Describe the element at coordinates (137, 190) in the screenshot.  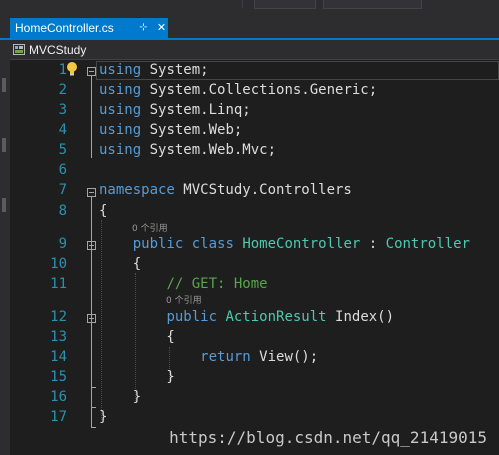
I see `code-keyword: namespace` at that location.